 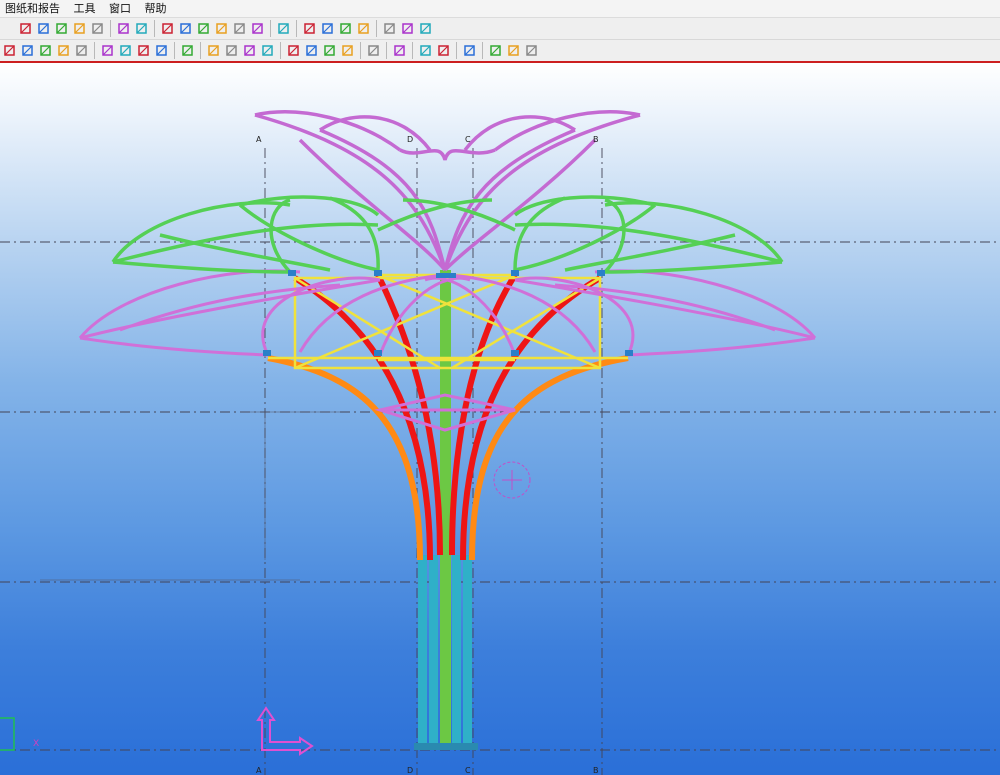 What do you see at coordinates (285, 731) in the screenshot?
I see `axes-symbol` at bounding box center [285, 731].